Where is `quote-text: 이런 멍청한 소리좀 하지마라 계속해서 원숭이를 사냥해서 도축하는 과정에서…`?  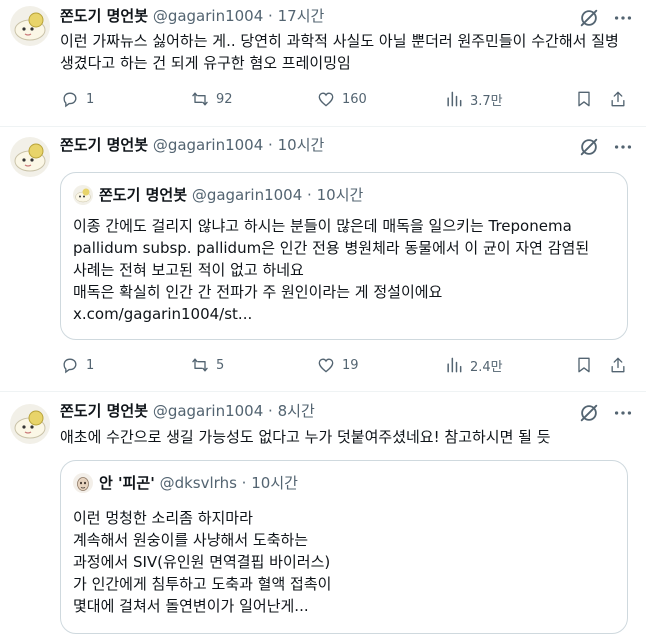
quote-text: 이런 멍청한 소리좀 하지마라 계속해서 원숭이를 사냥해서 도축하는 과정에서… is located at coordinates (343, 562).